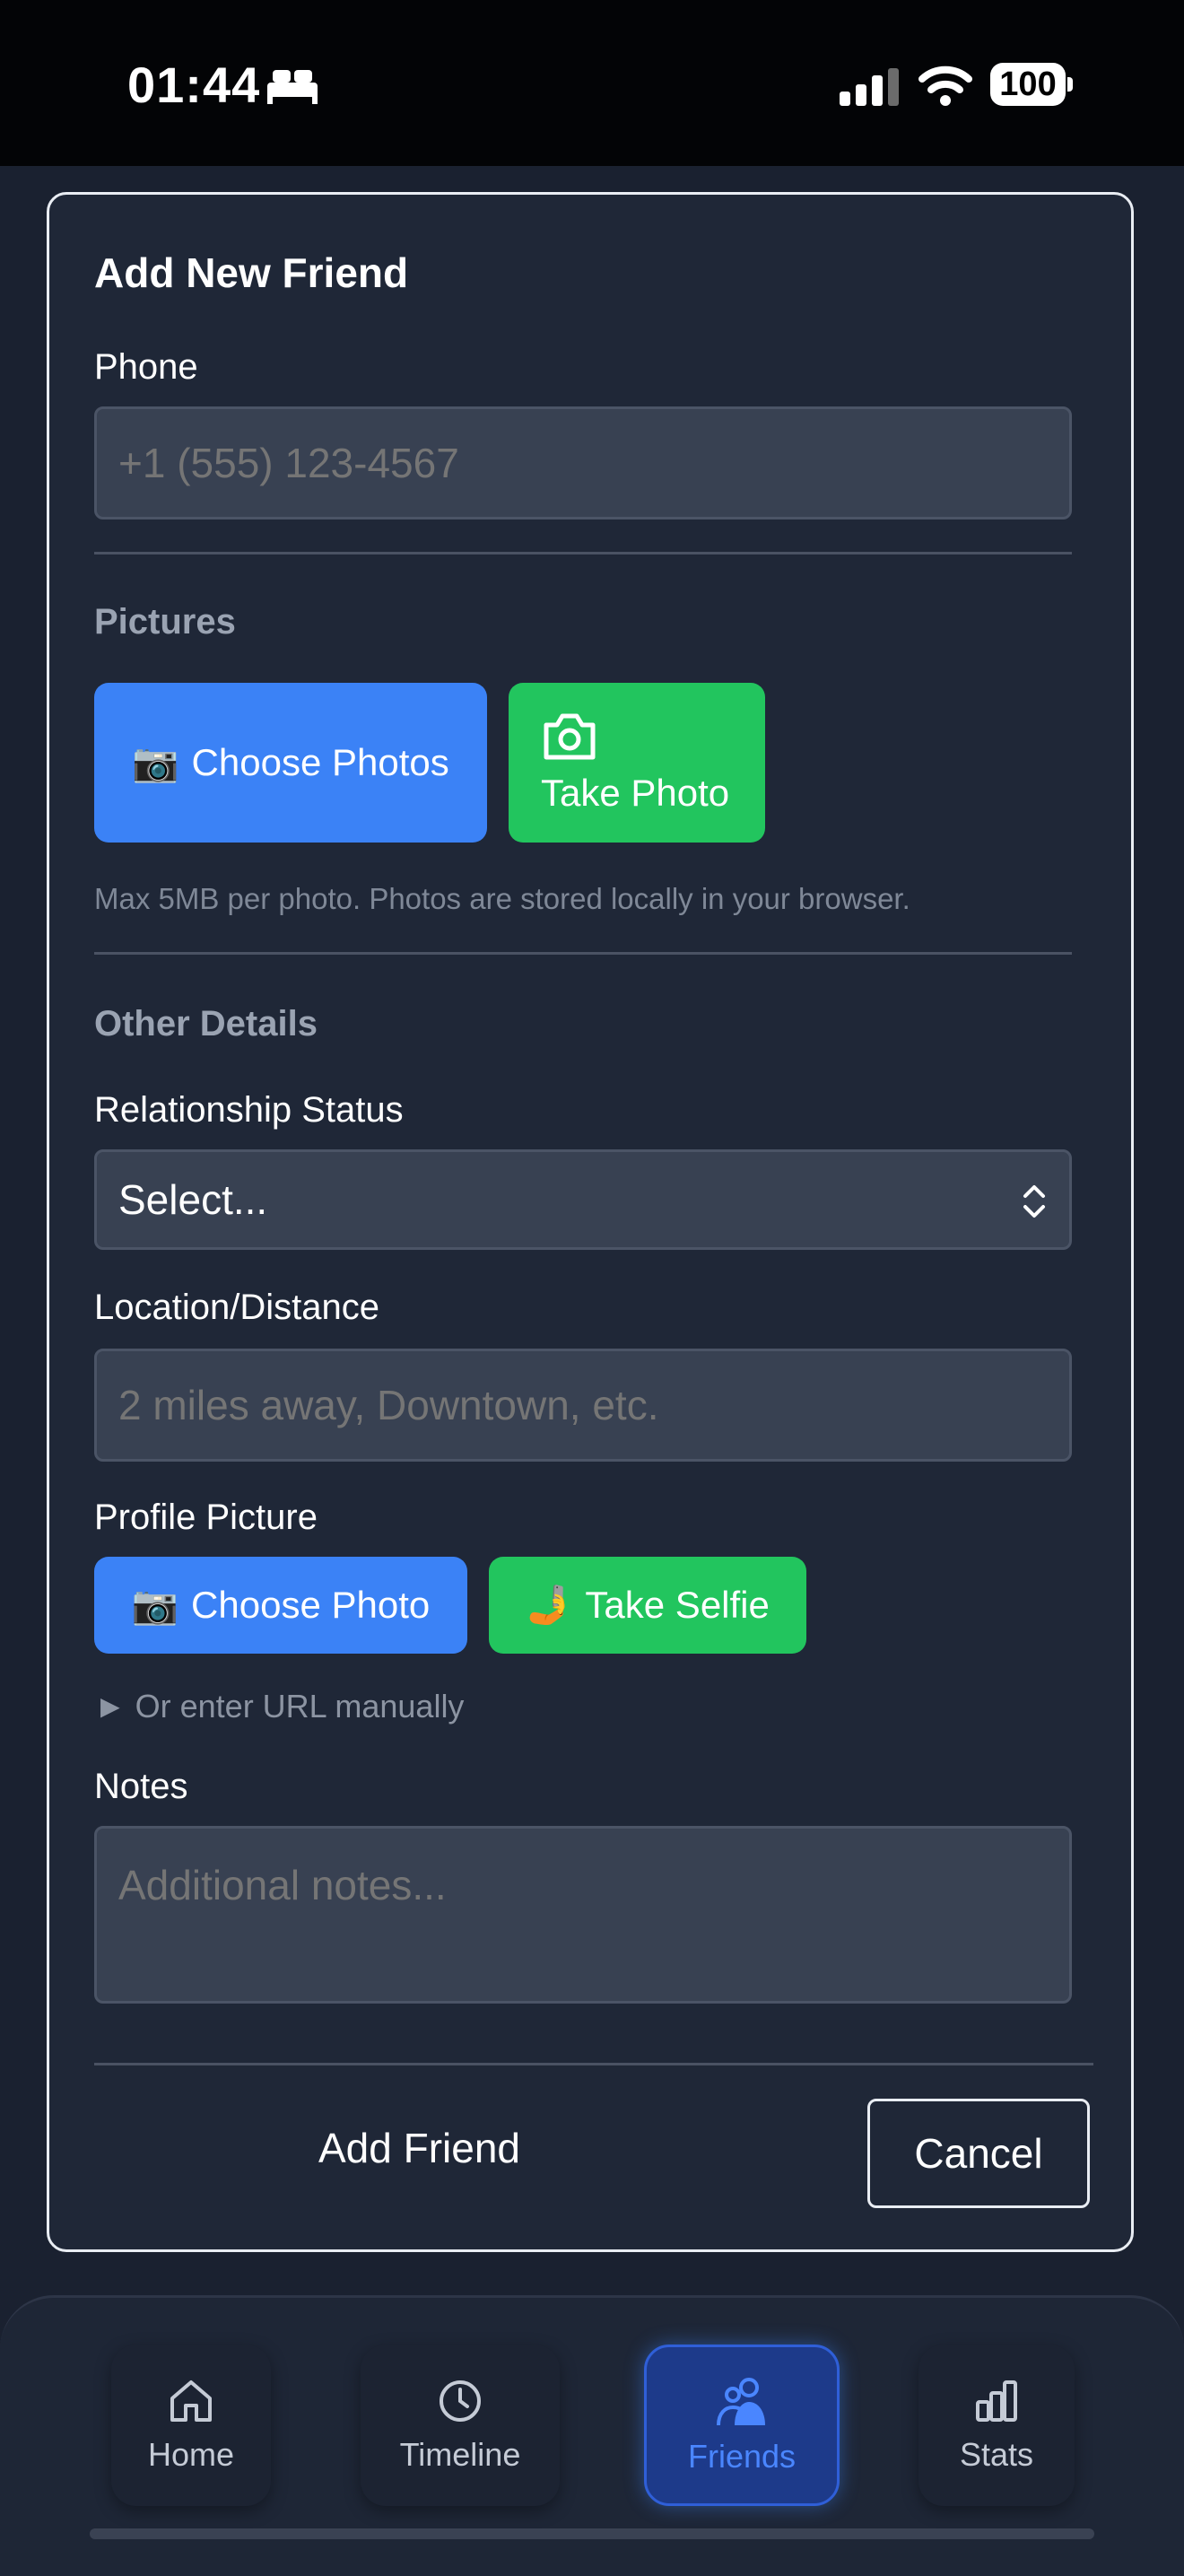 The width and height of the screenshot is (1184, 2576). What do you see at coordinates (997, 2425) in the screenshot?
I see `nav-item-stats: Stats` at bounding box center [997, 2425].